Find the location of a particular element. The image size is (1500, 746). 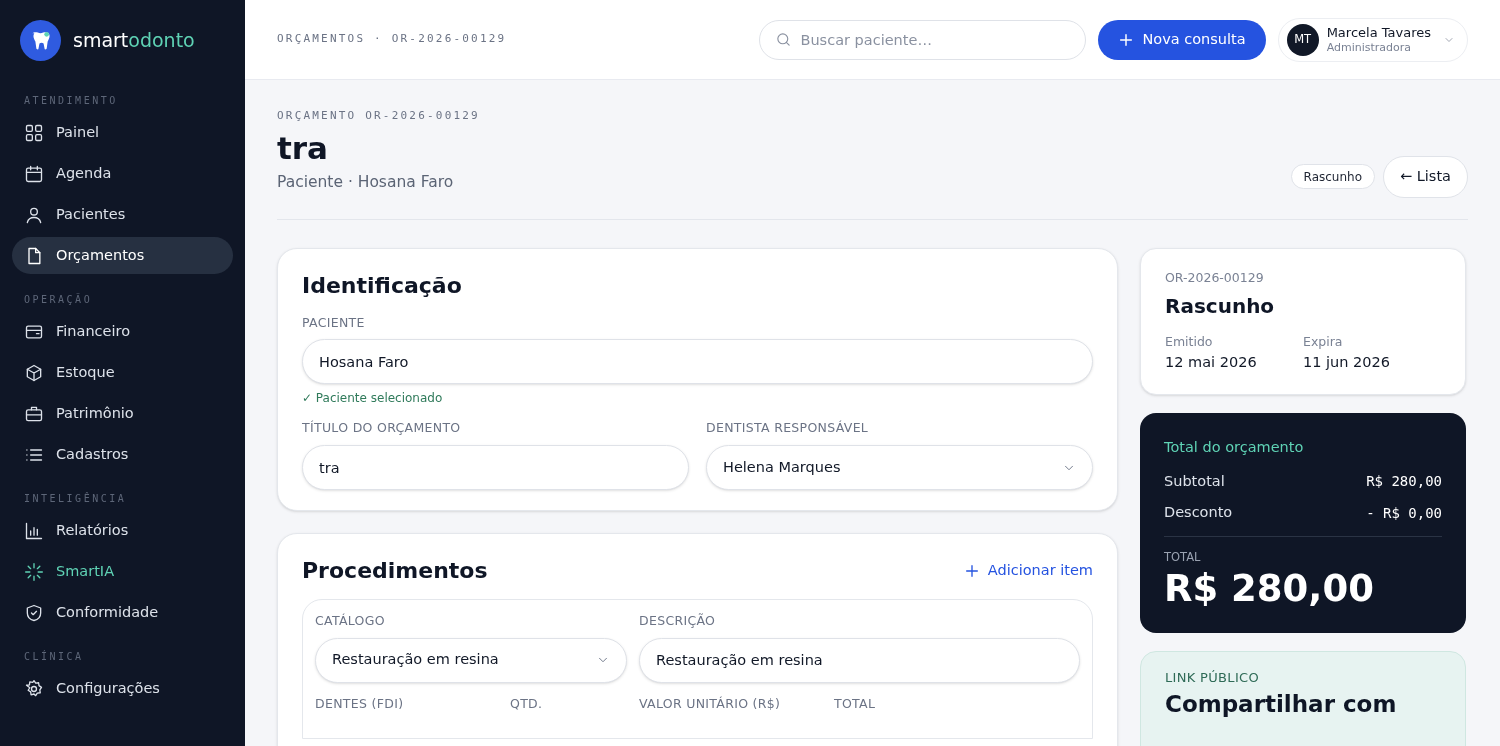

section-heading: INTELIGÊNCIA is located at coordinates (75, 498).